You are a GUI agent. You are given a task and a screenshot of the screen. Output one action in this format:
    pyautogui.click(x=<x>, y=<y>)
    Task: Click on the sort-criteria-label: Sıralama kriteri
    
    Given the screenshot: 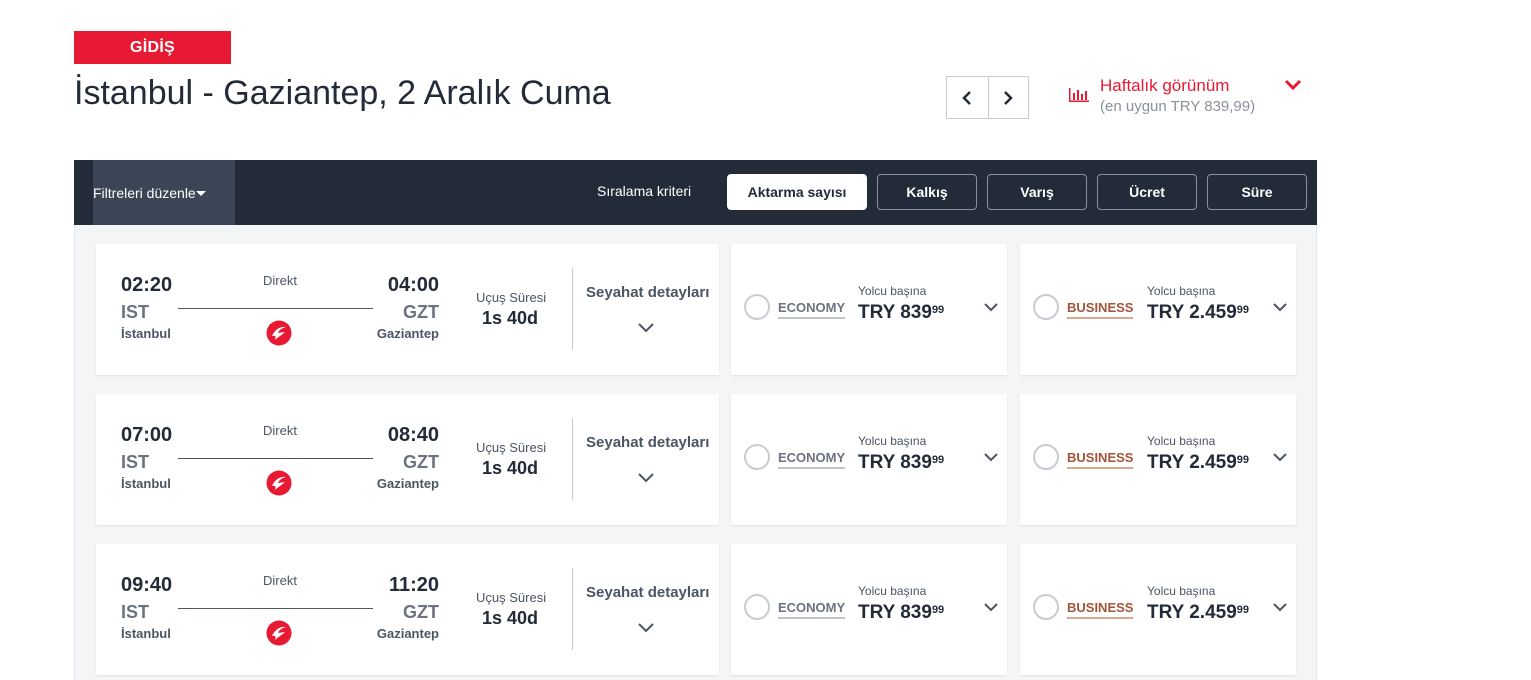 What is the action you would take?
    pyautogui.click(x=644, y=191)
    